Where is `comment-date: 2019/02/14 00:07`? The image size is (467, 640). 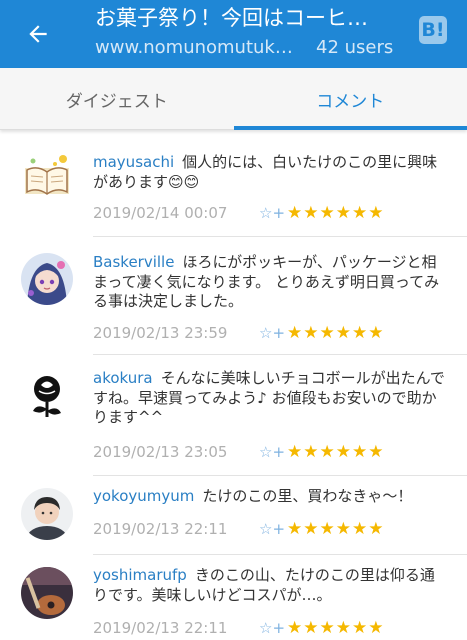 comment-date: 2019/02/14 00:07 is located at coordinates (160, 213).